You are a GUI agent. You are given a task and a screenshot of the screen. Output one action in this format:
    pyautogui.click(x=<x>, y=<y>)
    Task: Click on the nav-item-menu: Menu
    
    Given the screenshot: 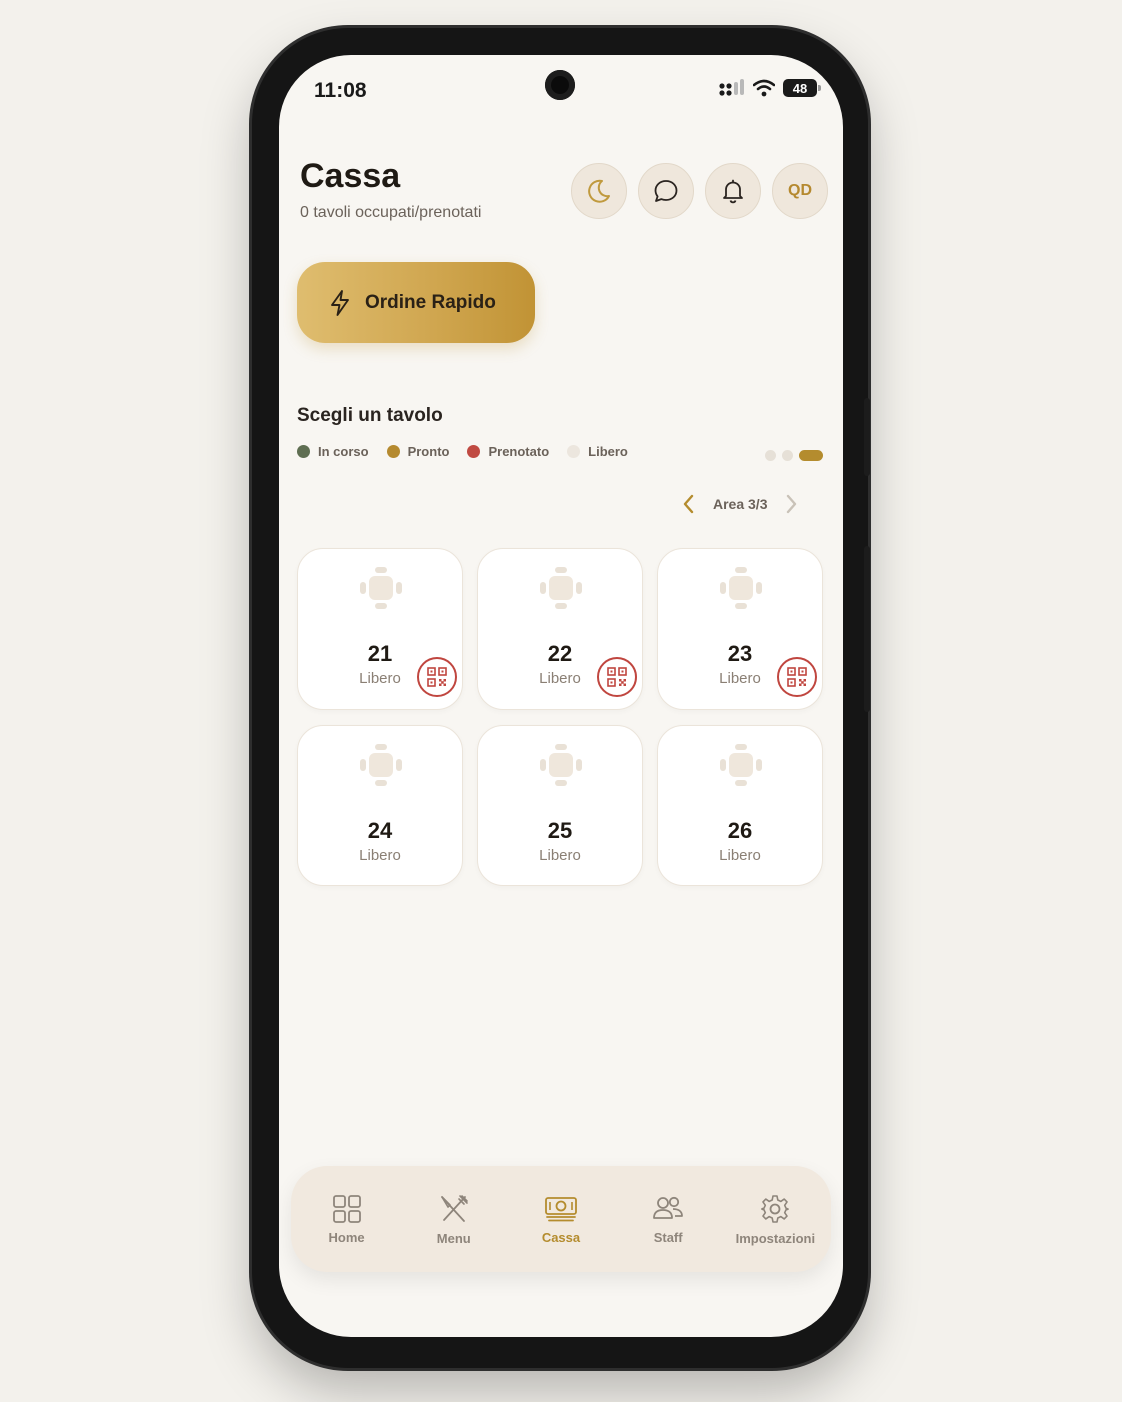 What is the action you would take?
    pyautogui.click(x=454, y=1219)
    